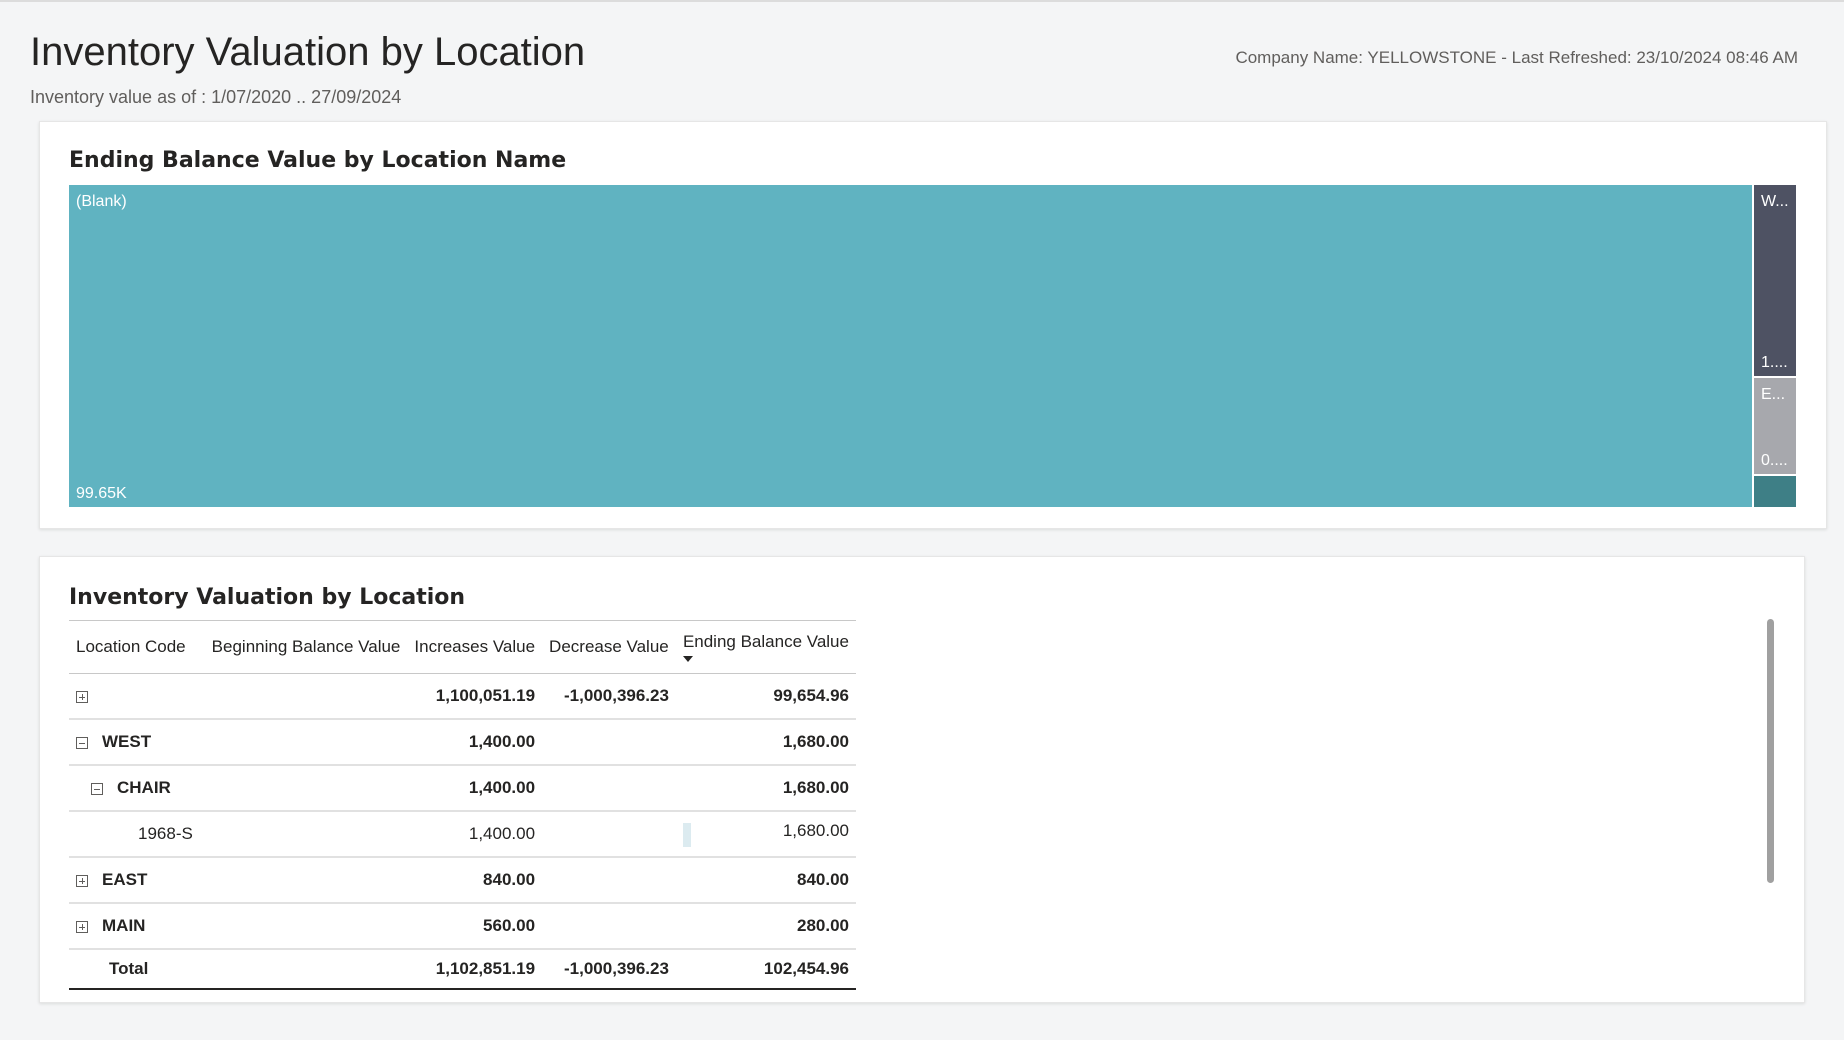 This screenshot has width=1844, height=1040. I want to click on treemap-tile-main, so click(1775, 491).